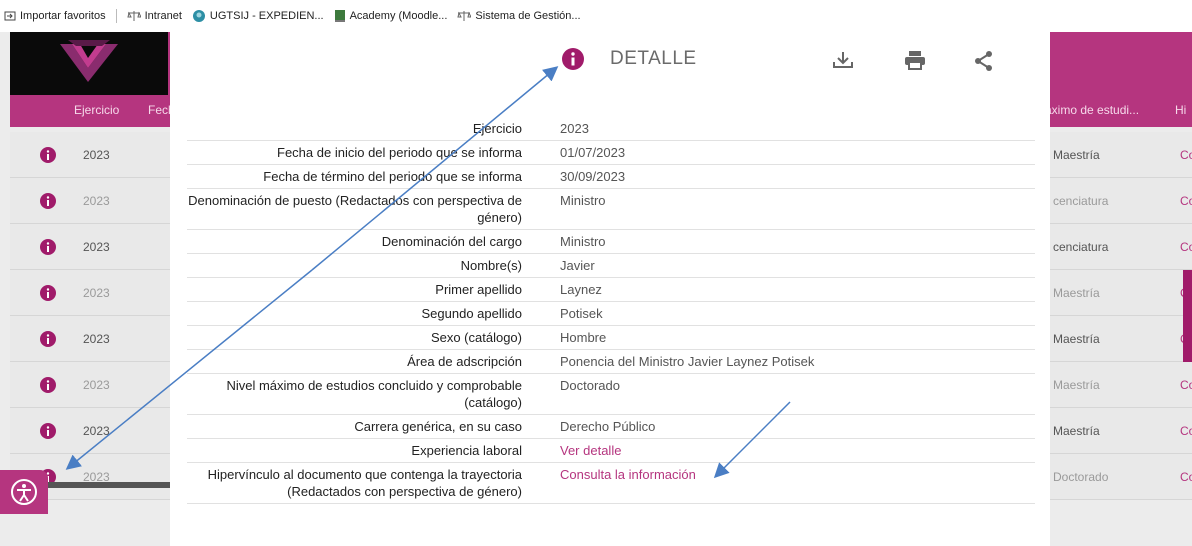 This screenshot has width=1192, height=546. Describe the element at coordinates (96, 110) in the screenshot. I see `header-ejercicio: Ejercicio` at that location.